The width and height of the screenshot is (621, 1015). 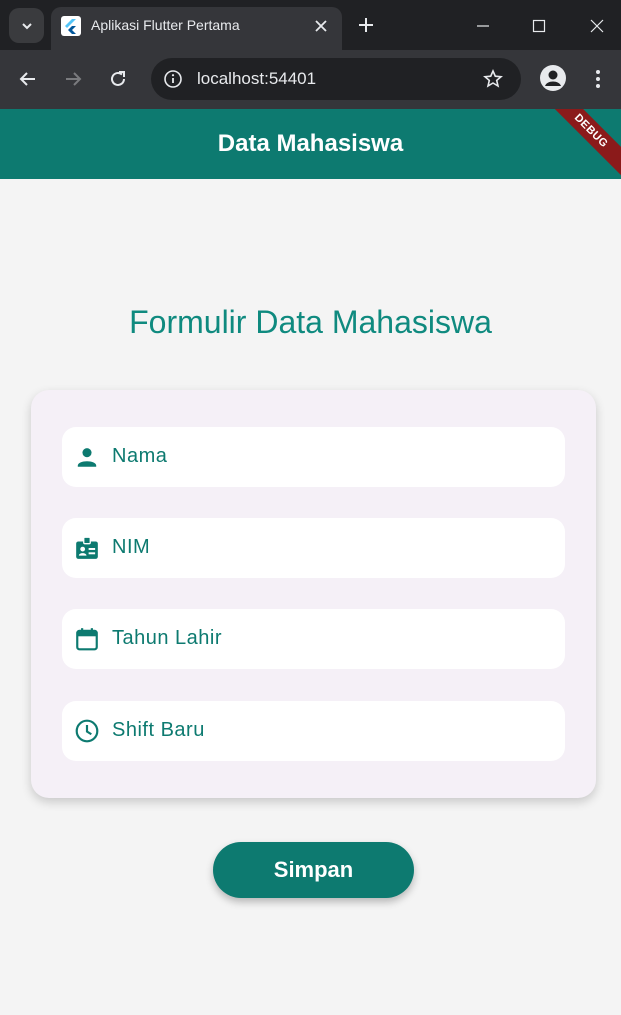 What do you see at coordinates (493, 79) in the screenshot?
I see `bookmark-star-icon` at bounding box center [493, 79].